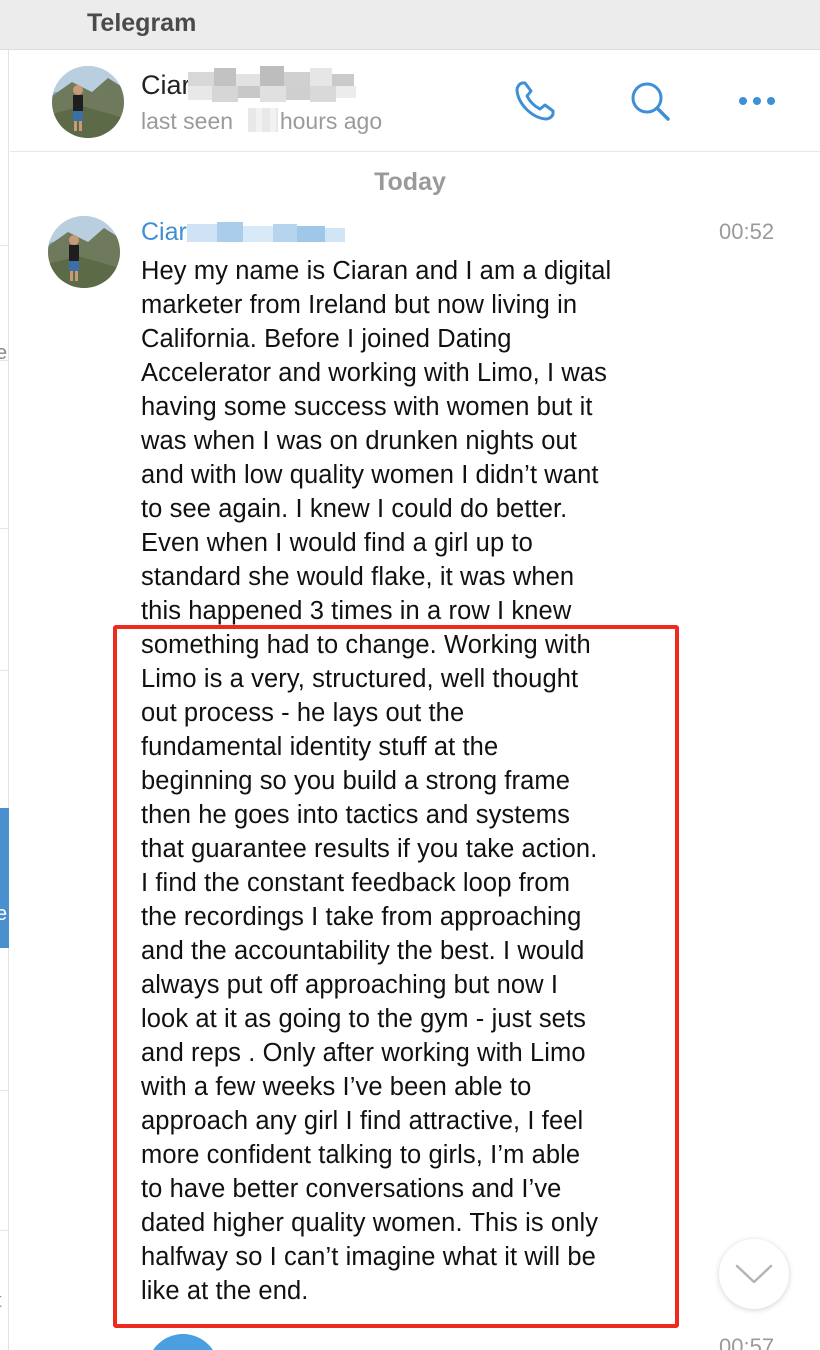 The image size is (820, 1350). Describe the element at coordinates (164, 232) in the screenshot. I see `message-sender-name: Ciar` at that location.